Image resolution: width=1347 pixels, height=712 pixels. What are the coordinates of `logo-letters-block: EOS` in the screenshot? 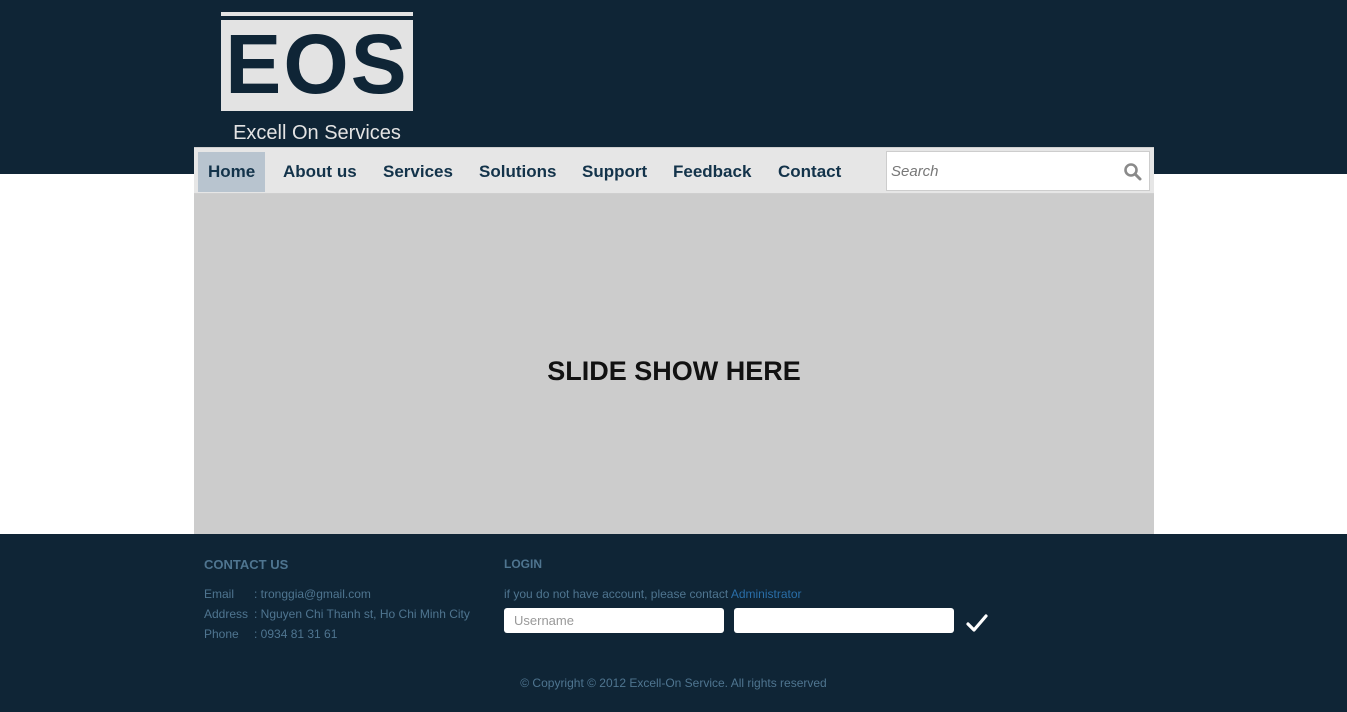 It's located at (317, 64).